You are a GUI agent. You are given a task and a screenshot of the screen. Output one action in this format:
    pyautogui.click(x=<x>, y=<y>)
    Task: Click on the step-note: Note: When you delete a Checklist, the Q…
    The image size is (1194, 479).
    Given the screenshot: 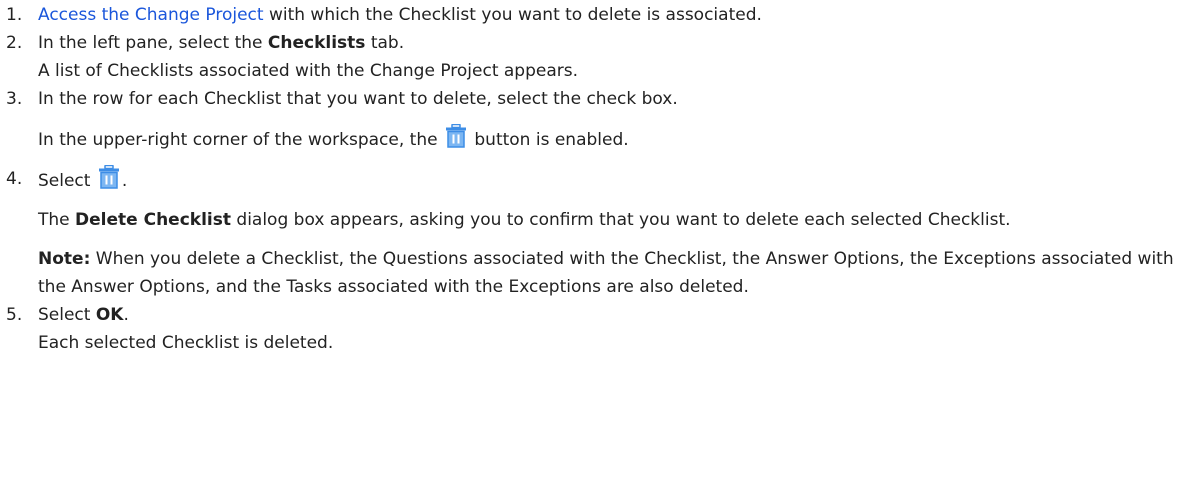 What is the action you would take?
    pyautogui.click(x=608, y=273)
    